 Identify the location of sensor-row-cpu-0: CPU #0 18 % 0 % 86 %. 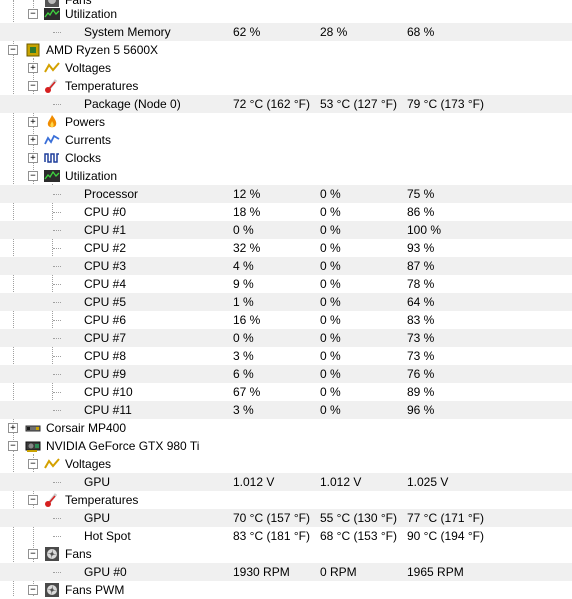
(286, 212).